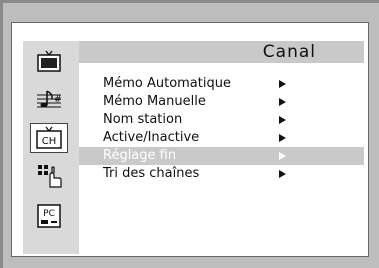 The width and height of the screenshot is (379, 268). Describe the element at coordinates (49, 141) in the screenshot. I see `channel-icon-label: CH` at that location.